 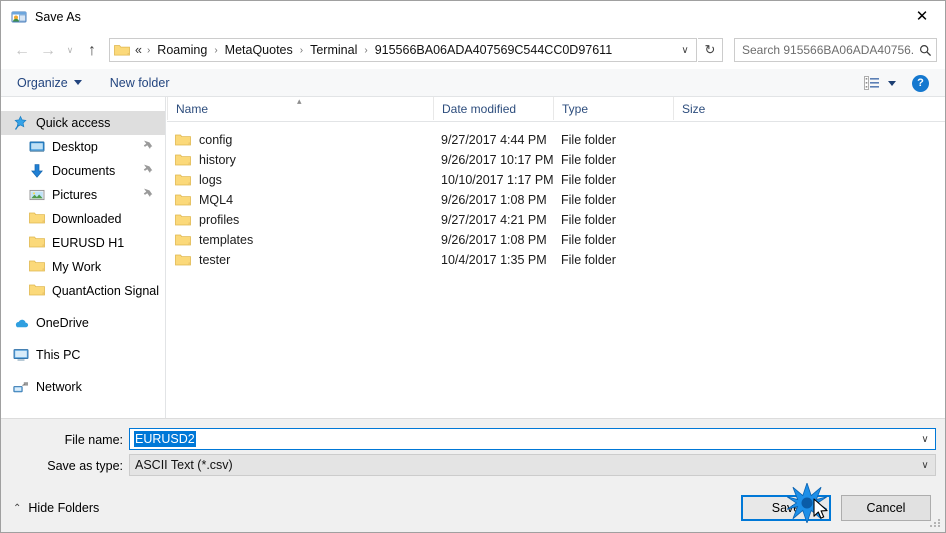 I want to click on refresh-button: ↻, so click(x=710, y=50).